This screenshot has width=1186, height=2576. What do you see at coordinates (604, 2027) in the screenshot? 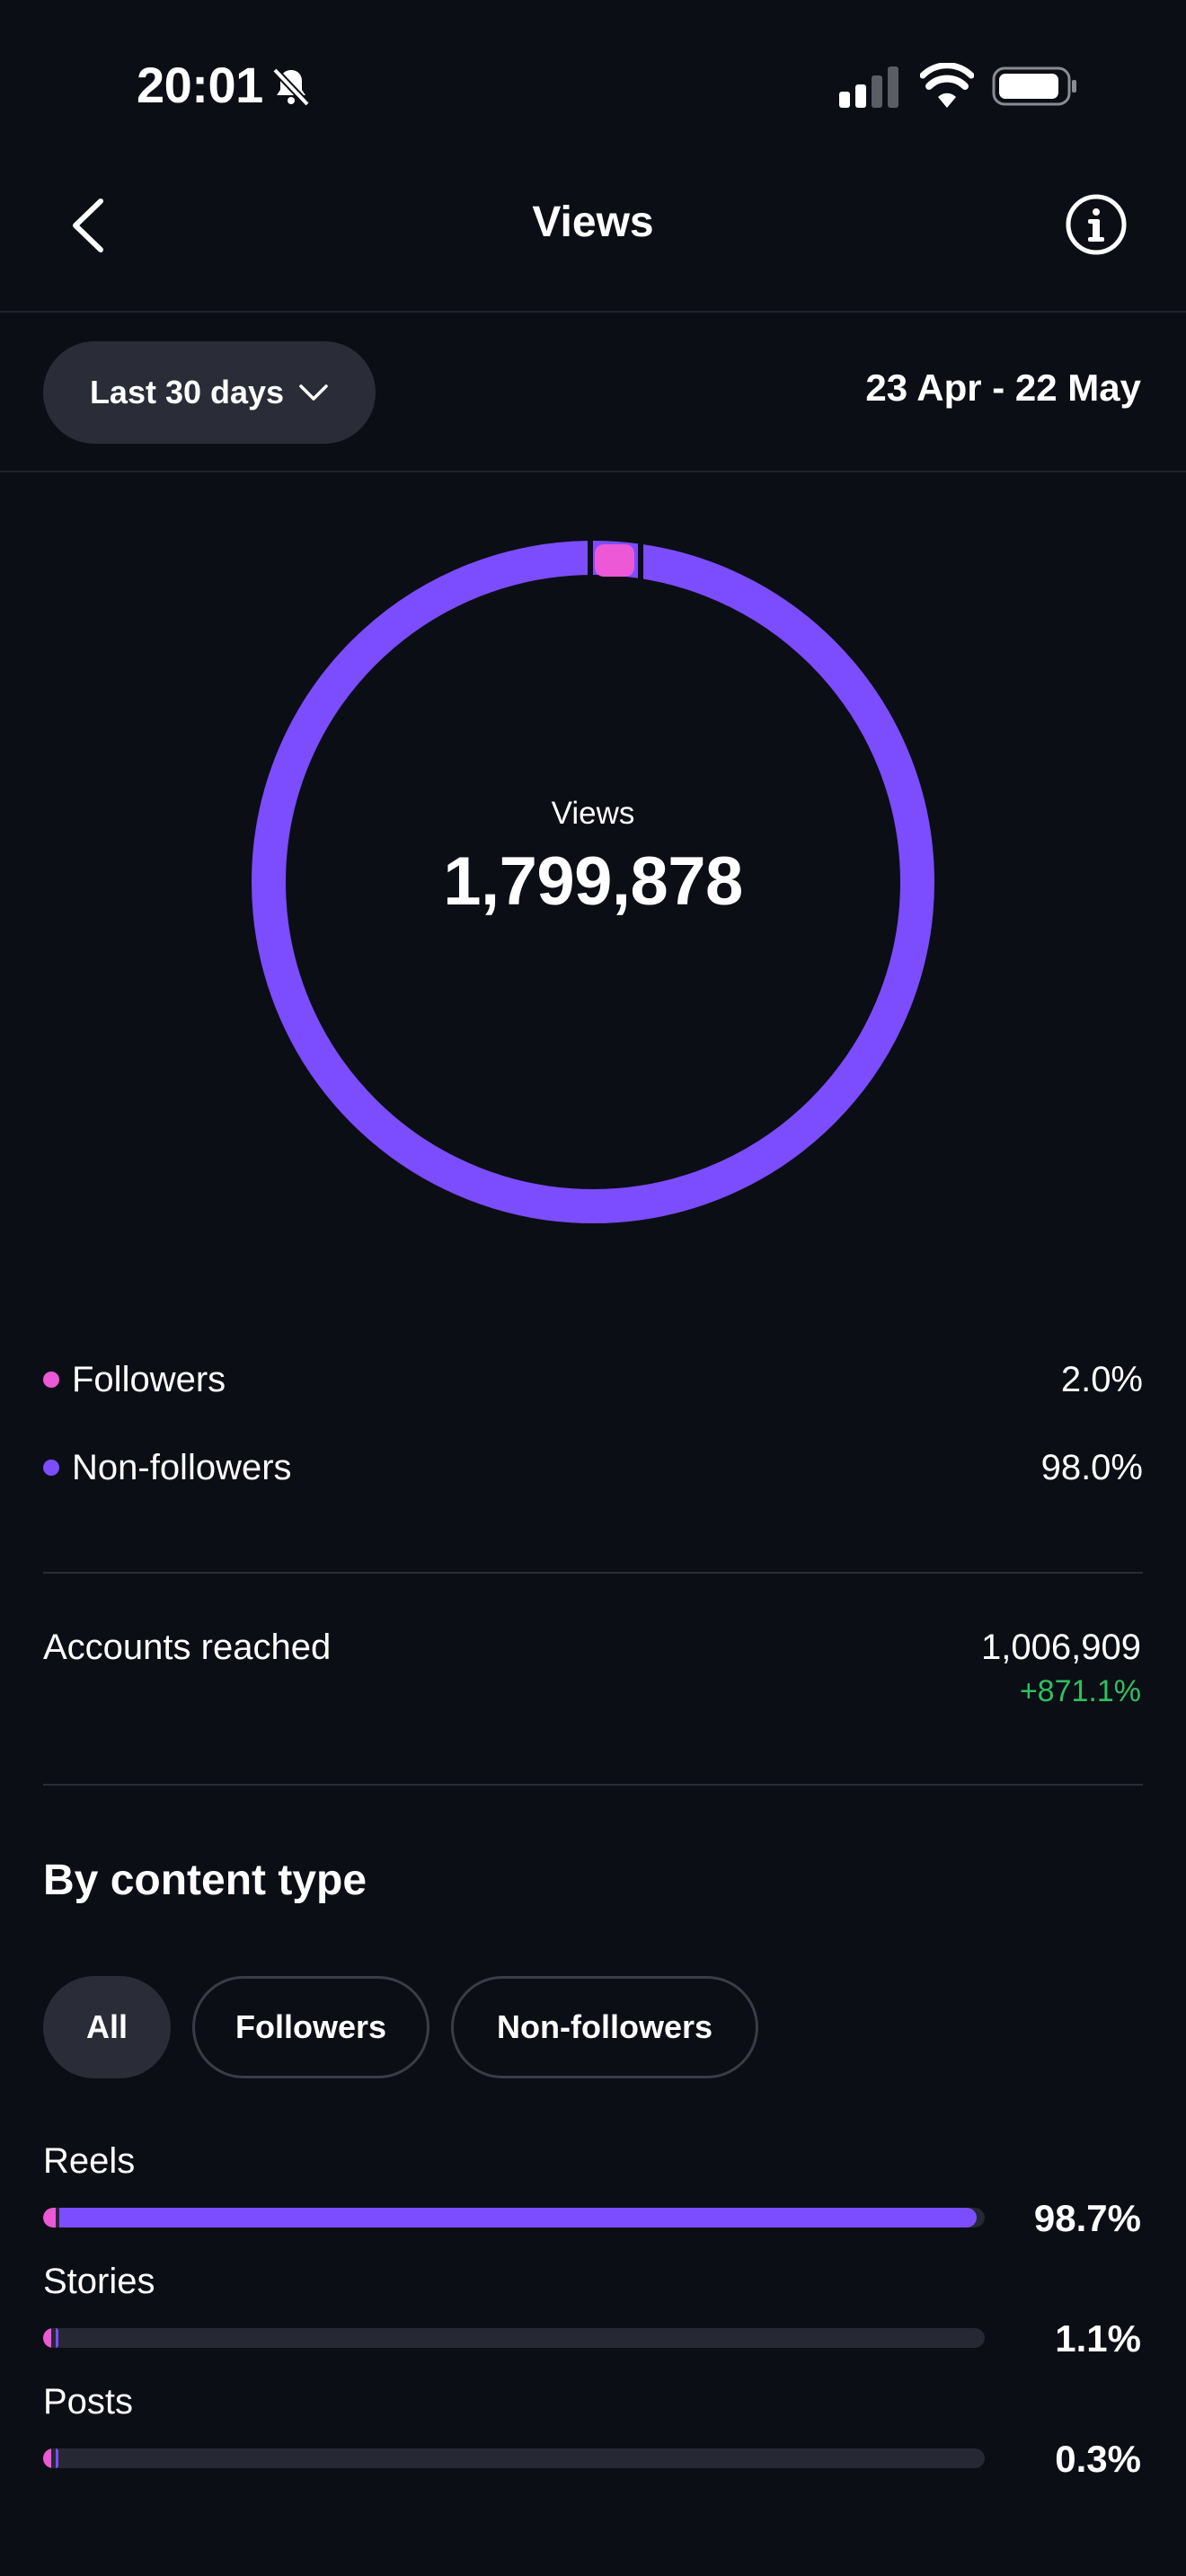
I see `chip-non-followers: Non-followers` at bounding box center [604, 2027].